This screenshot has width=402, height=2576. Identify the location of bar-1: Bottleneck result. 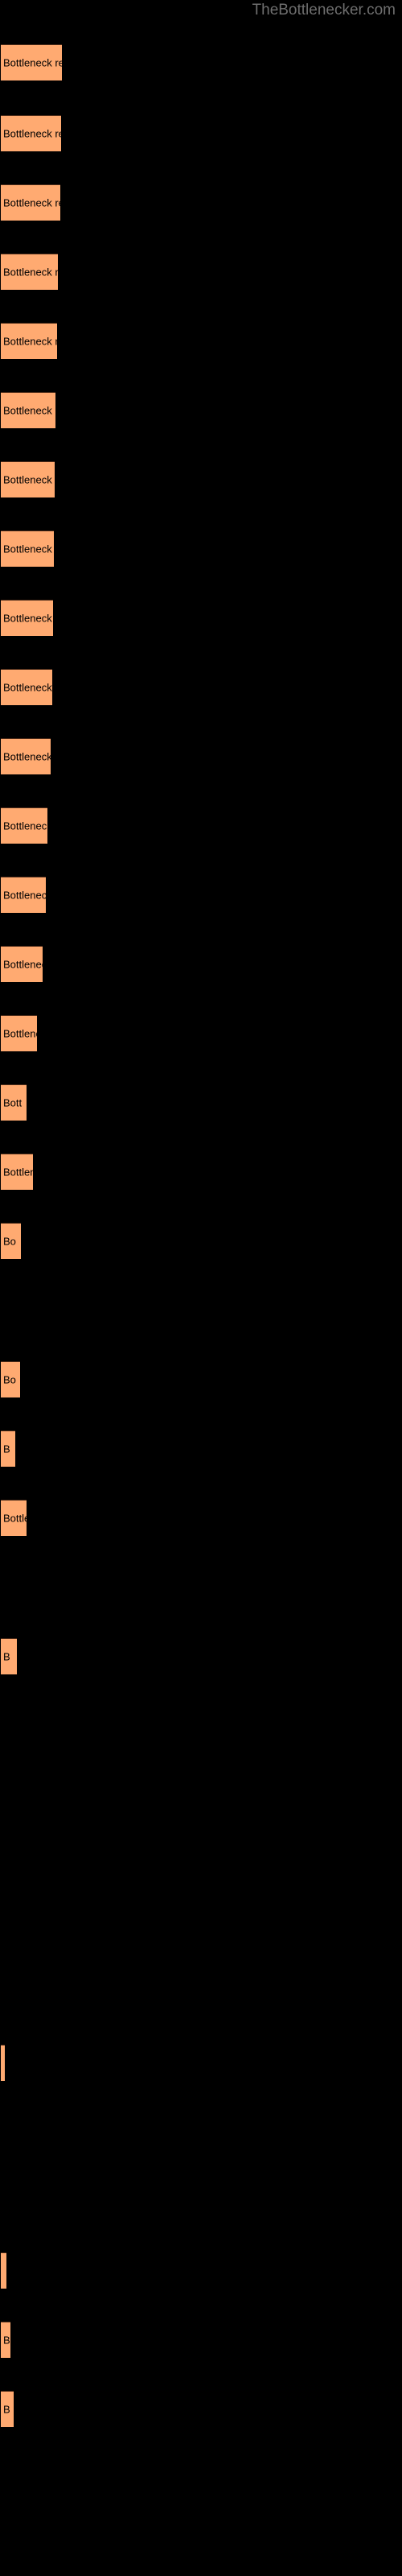
(31, 62).